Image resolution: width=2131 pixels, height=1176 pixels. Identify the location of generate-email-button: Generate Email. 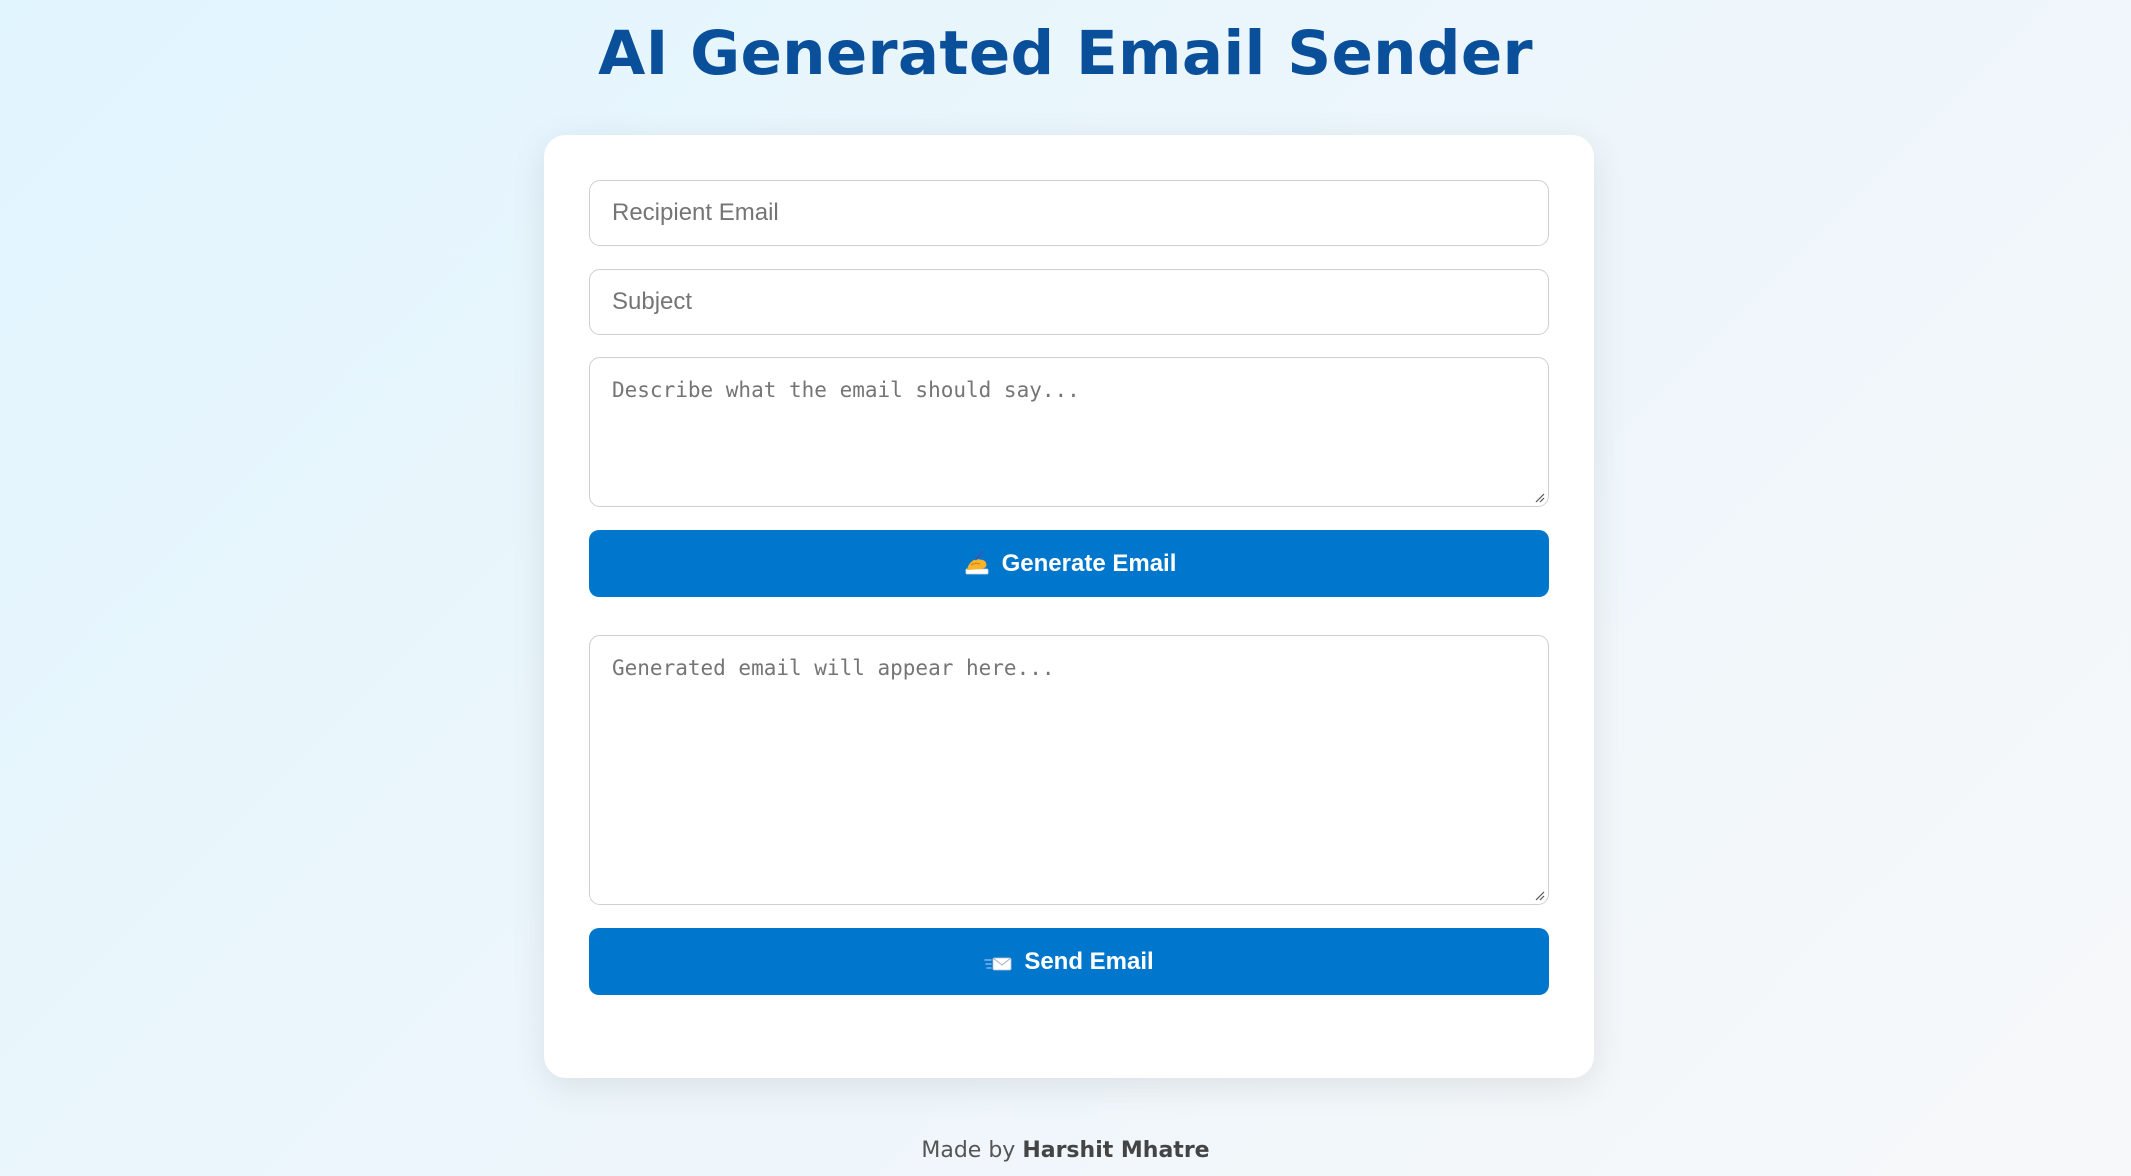
(1069, 563).